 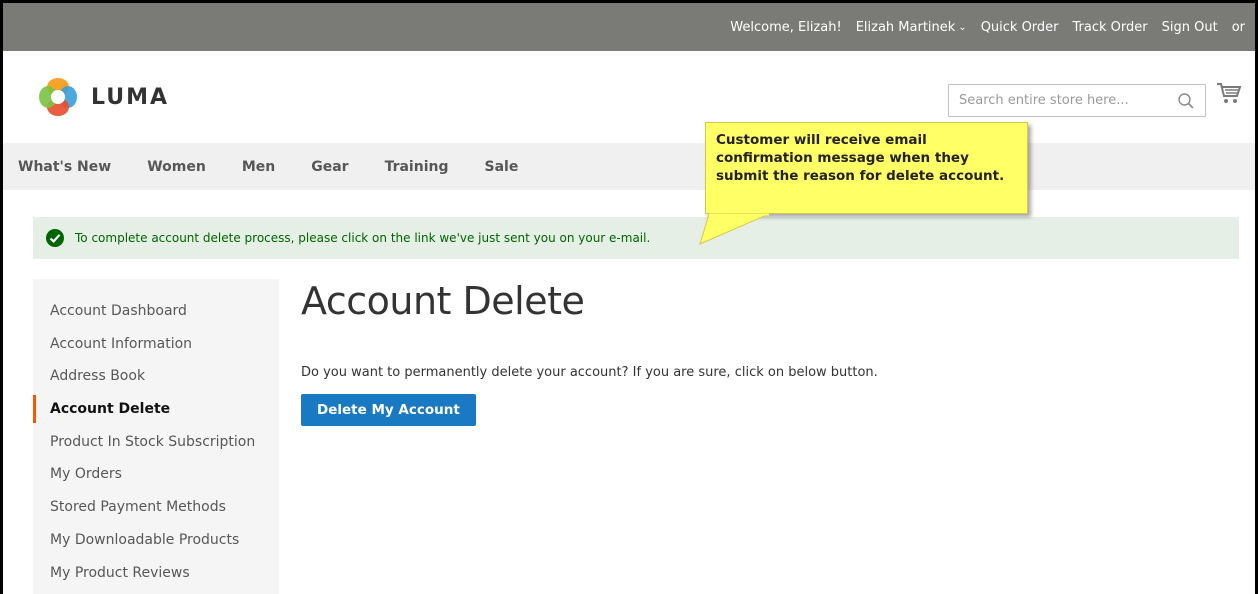 What do you see at coordinates (734, 229) in the screenshot?
I see `callout-pointer` at bounding box center [734, 229].